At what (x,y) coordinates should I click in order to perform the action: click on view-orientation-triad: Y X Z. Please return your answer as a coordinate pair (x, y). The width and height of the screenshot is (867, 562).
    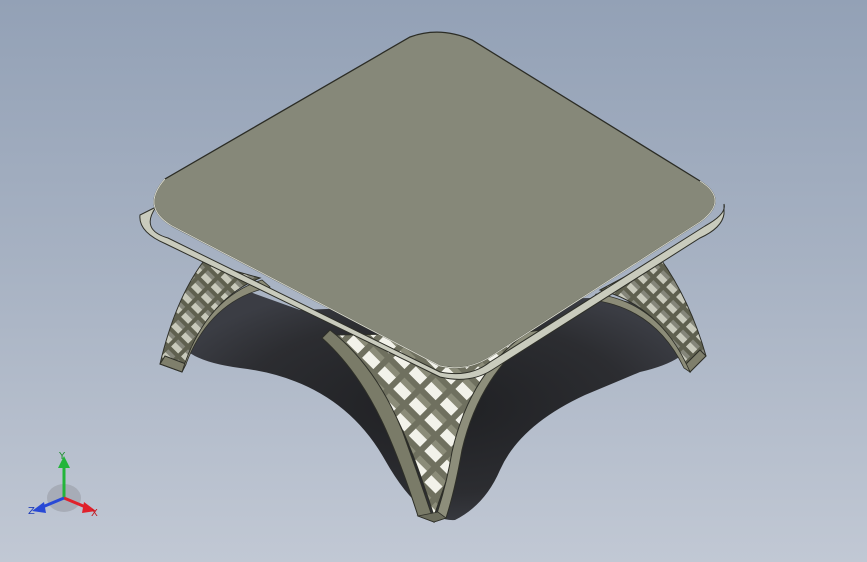
    Looking at the image, I should click on (66, 488).